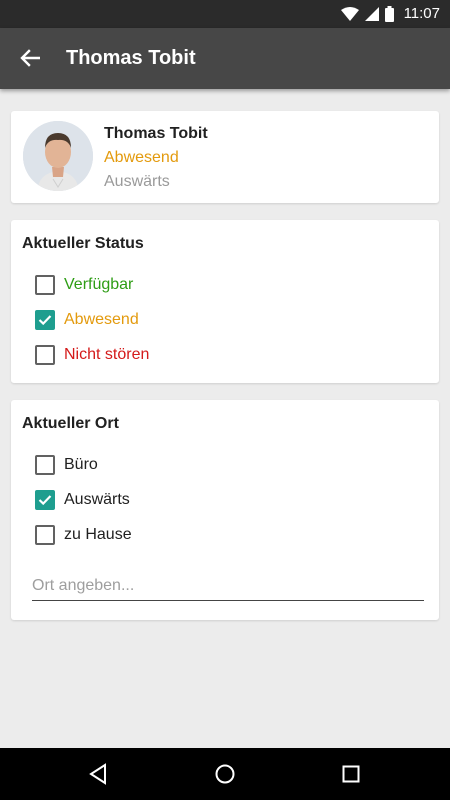 The image size is (450, 800). I want to click on page-title: Thomas Tobit, so click(131, 58).